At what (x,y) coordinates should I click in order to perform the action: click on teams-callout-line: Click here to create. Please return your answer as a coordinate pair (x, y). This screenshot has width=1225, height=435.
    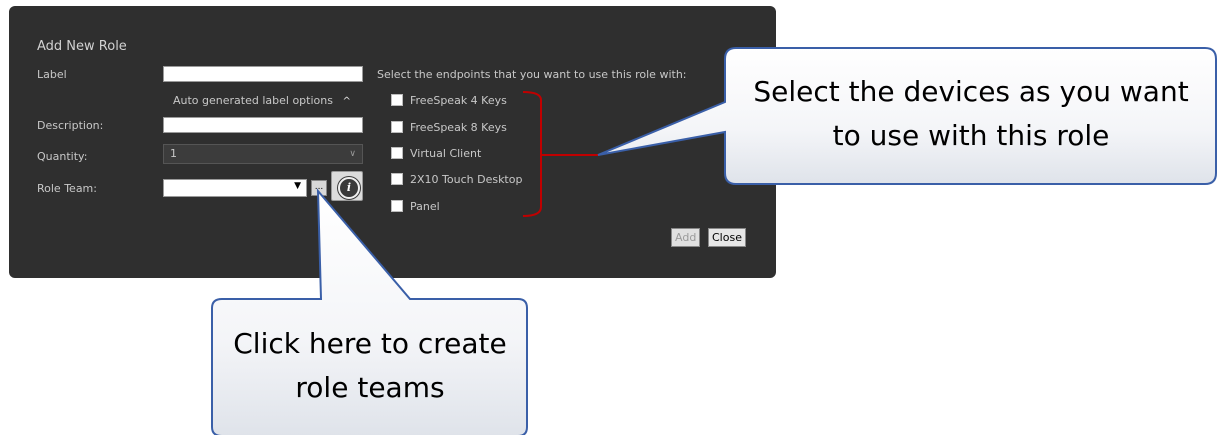
    Looking at the image, I should click on (370, 343).